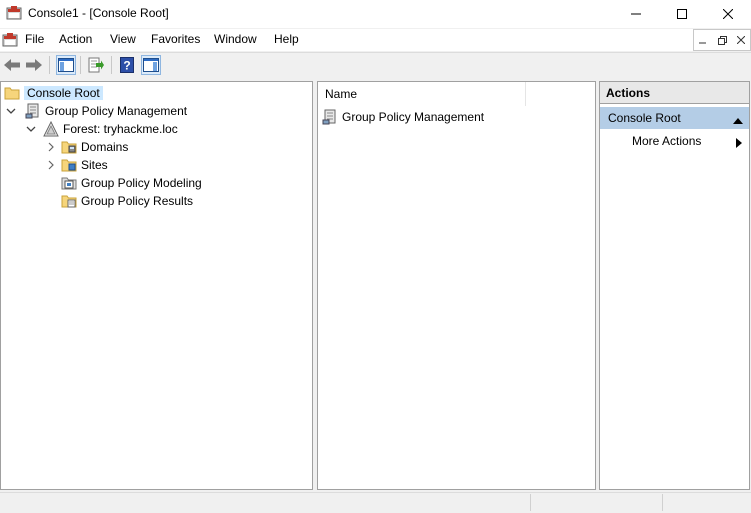 This screenshot has height=513, width=751. What do you see at coordinates (644, 118) in the screenshot?
I see `actions-section-label: Console Root` at bounding box center [644, 118].